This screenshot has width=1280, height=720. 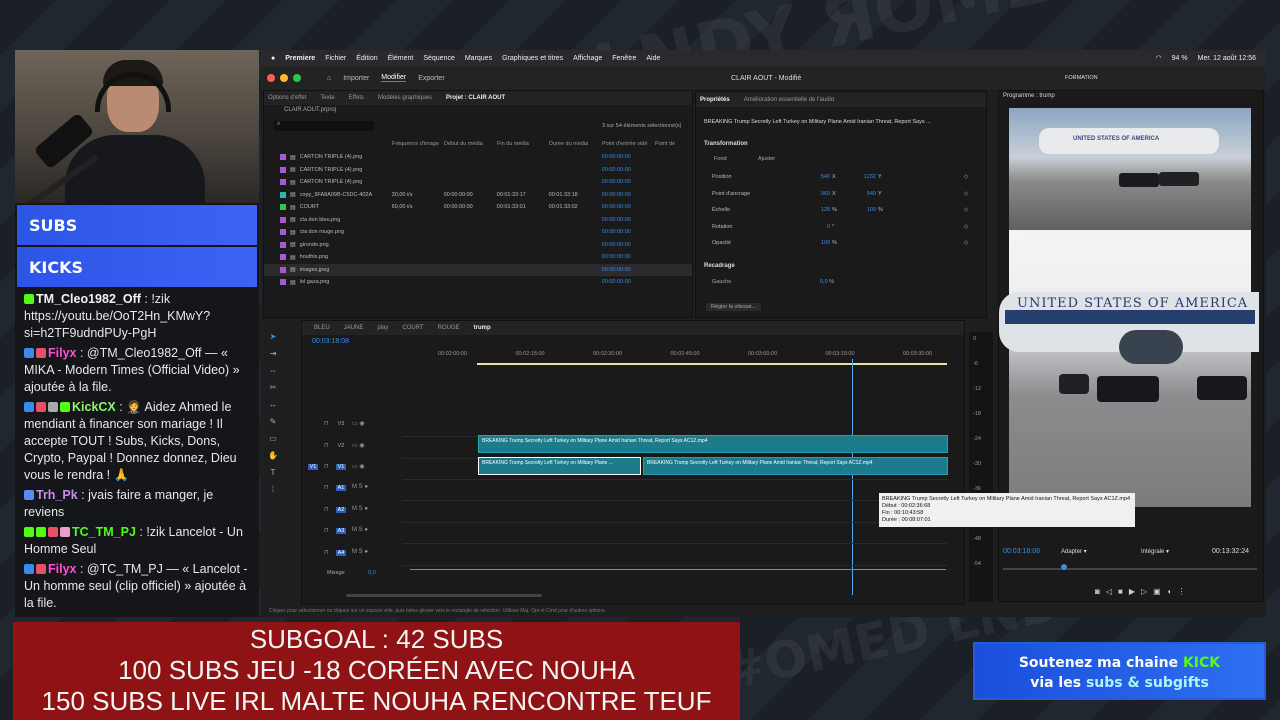 What do you see at coordinates (665, 144) in the screenshot?
I see `col-point: Point de` at bounding box center [665, 144].